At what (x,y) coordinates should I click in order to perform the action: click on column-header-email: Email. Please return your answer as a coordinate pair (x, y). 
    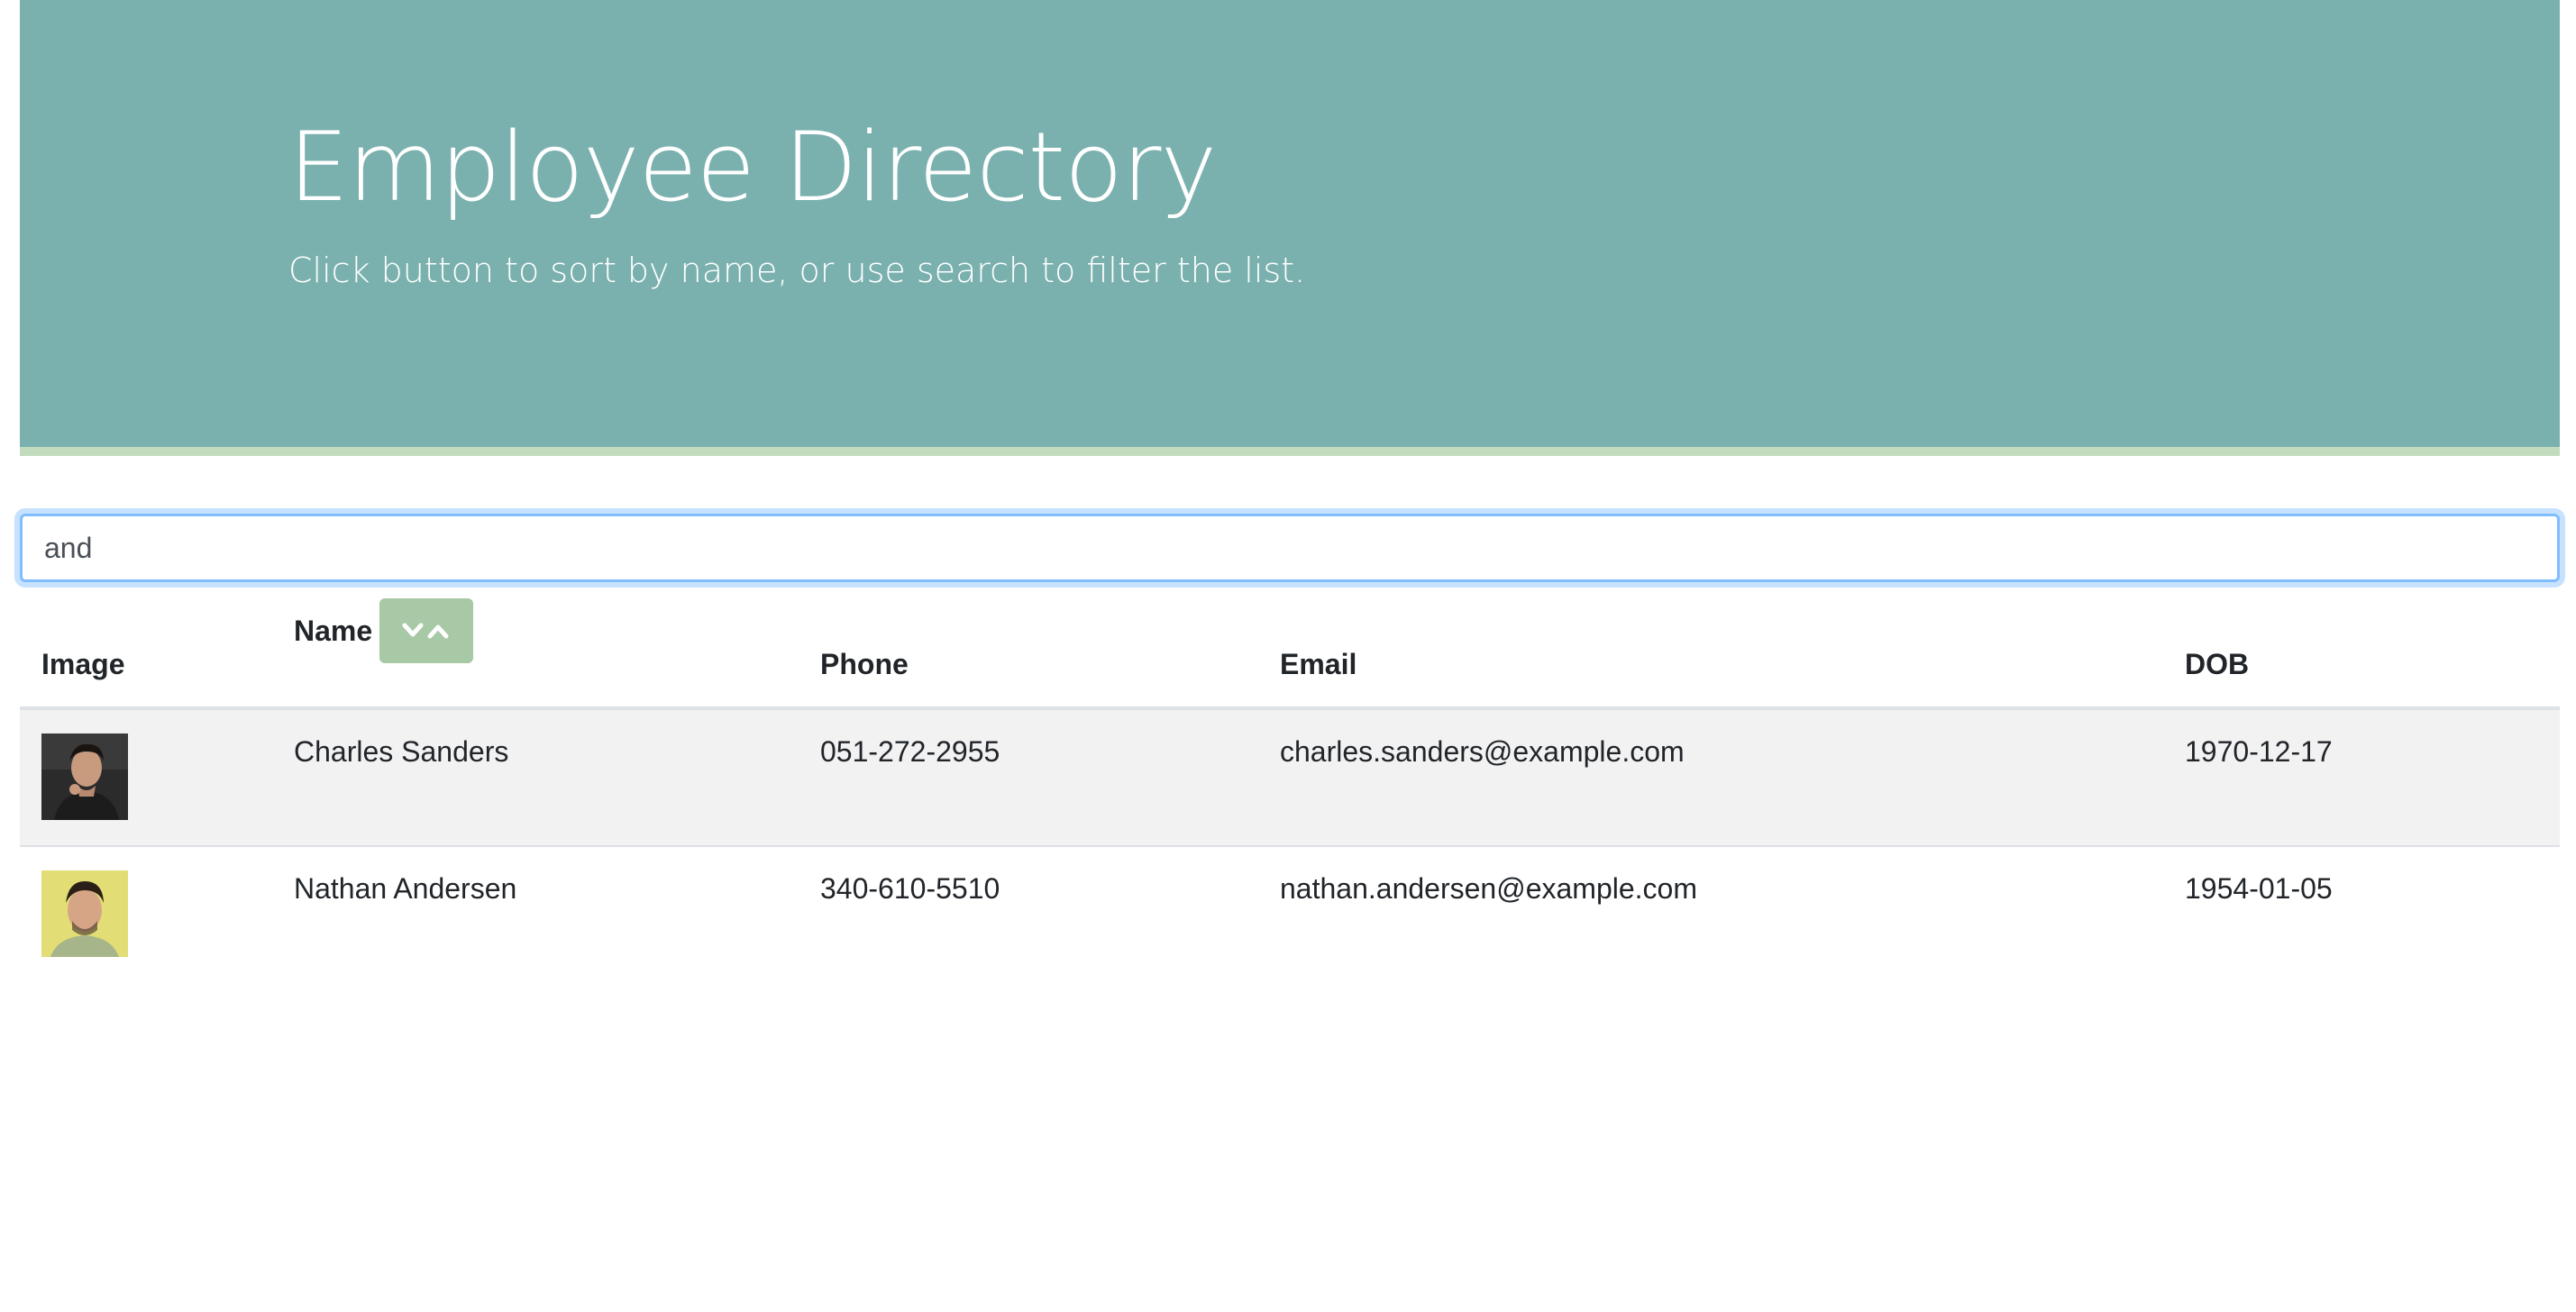
    Looking at the image, I should click on (1710, 660).